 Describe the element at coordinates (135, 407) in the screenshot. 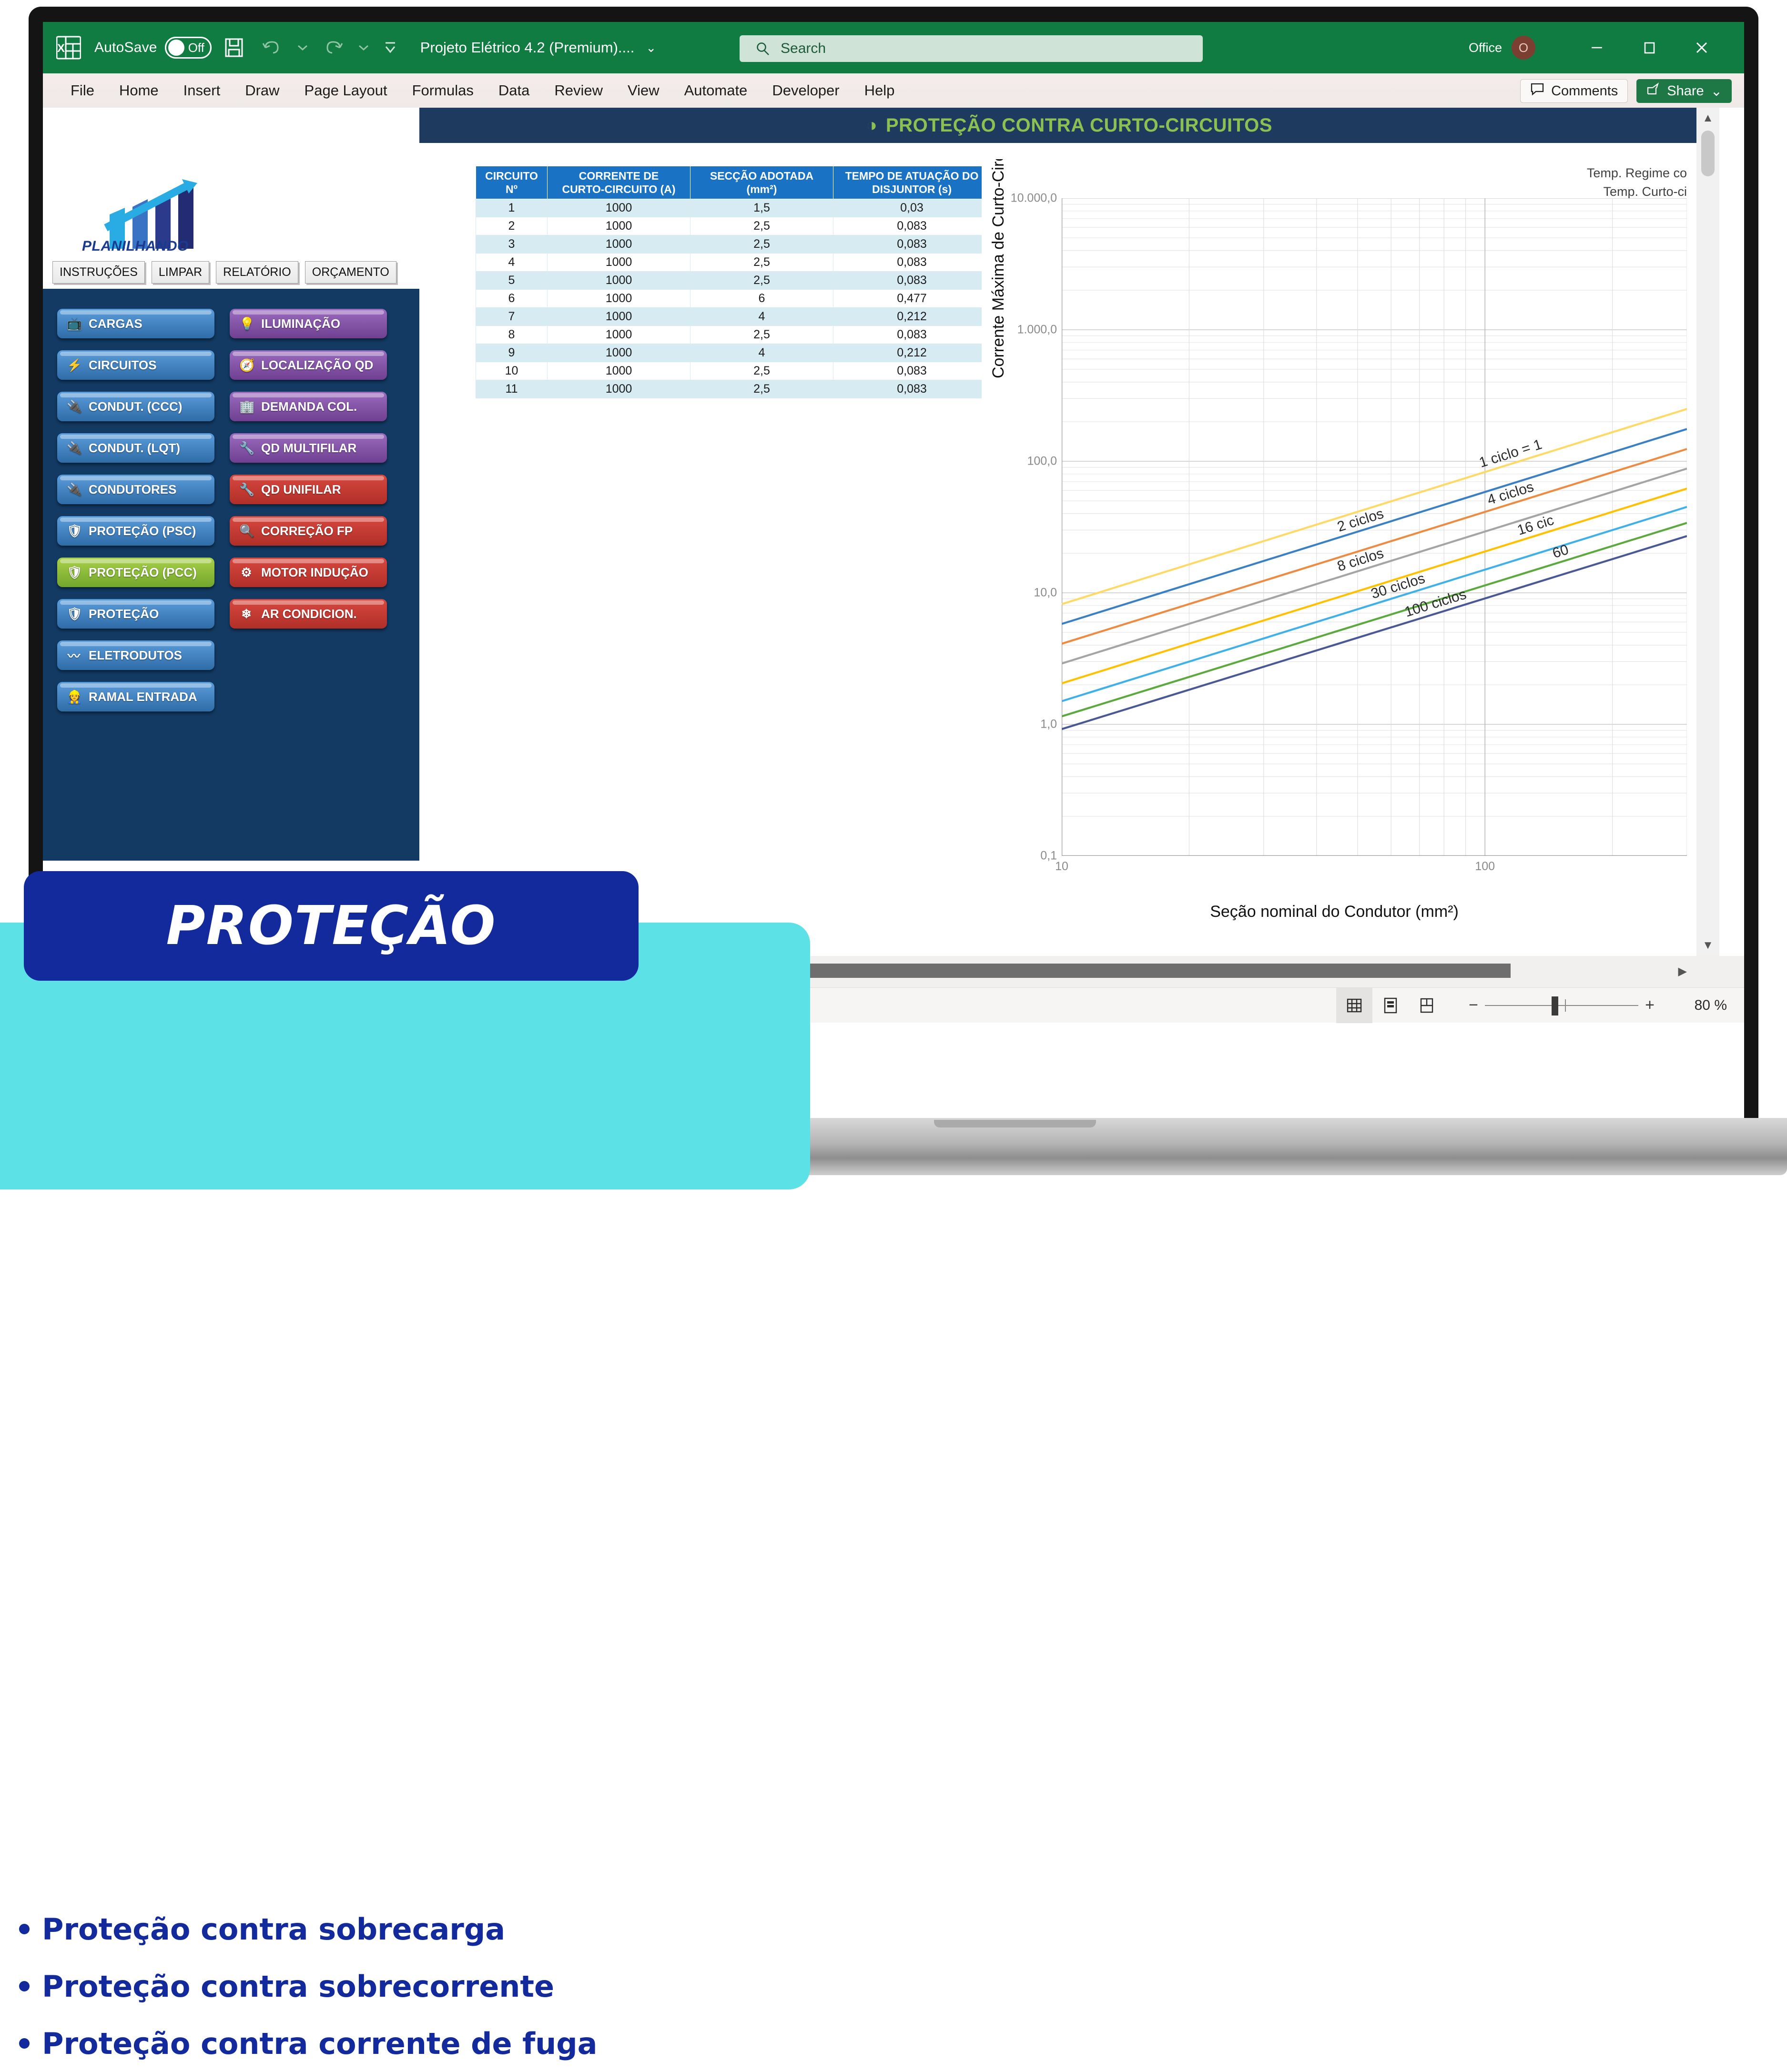

I see `sidebar-item-condut-ccc: 🔌 CONDUT. (CCC)` at that location.